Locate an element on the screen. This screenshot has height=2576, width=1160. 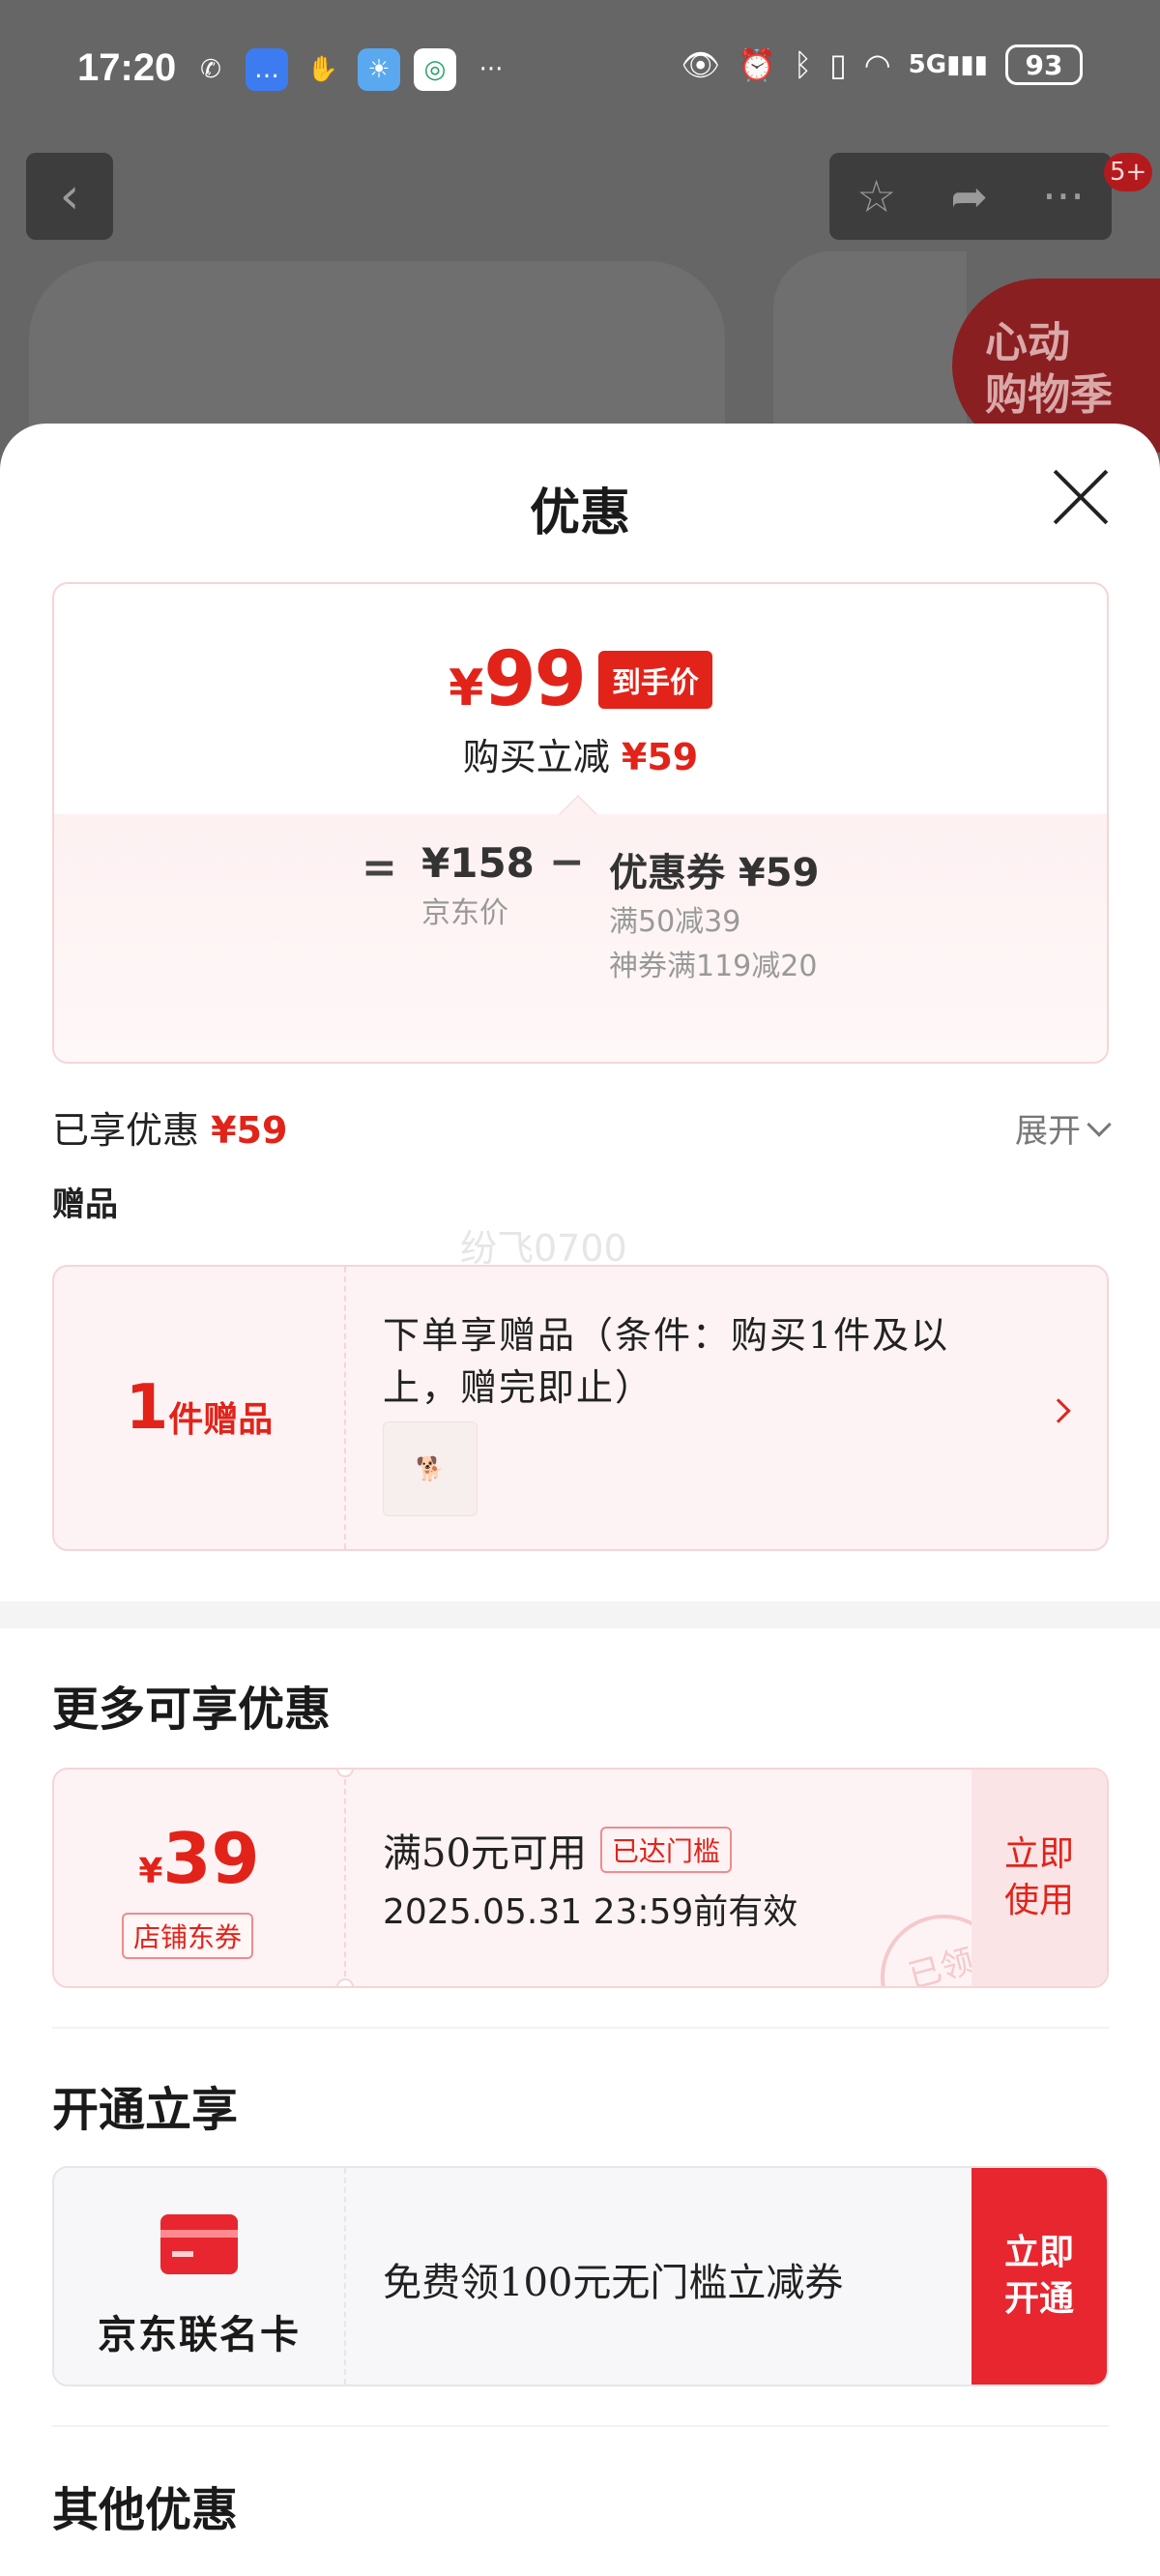
price-top: ¥99 到手价 购买立减 ¥59 is located at coordinates (580, 699).